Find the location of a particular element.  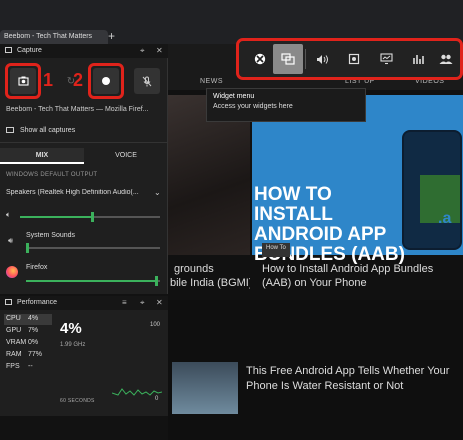

record-icon is located at coordinates (106, 81).